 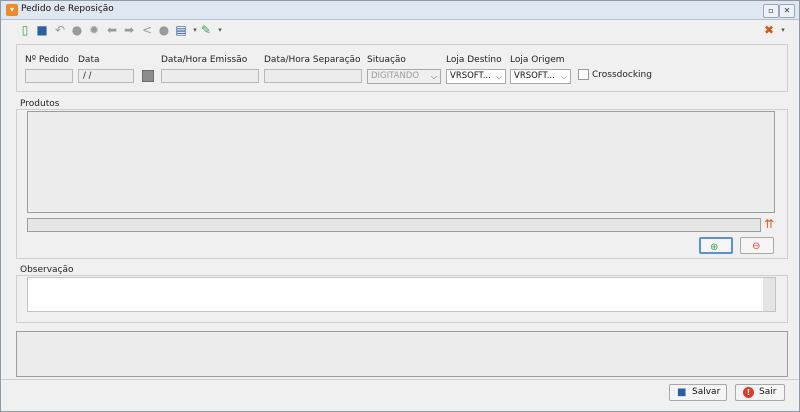 I want to click on undo-icon: ↶, so click(x=60, y=30).